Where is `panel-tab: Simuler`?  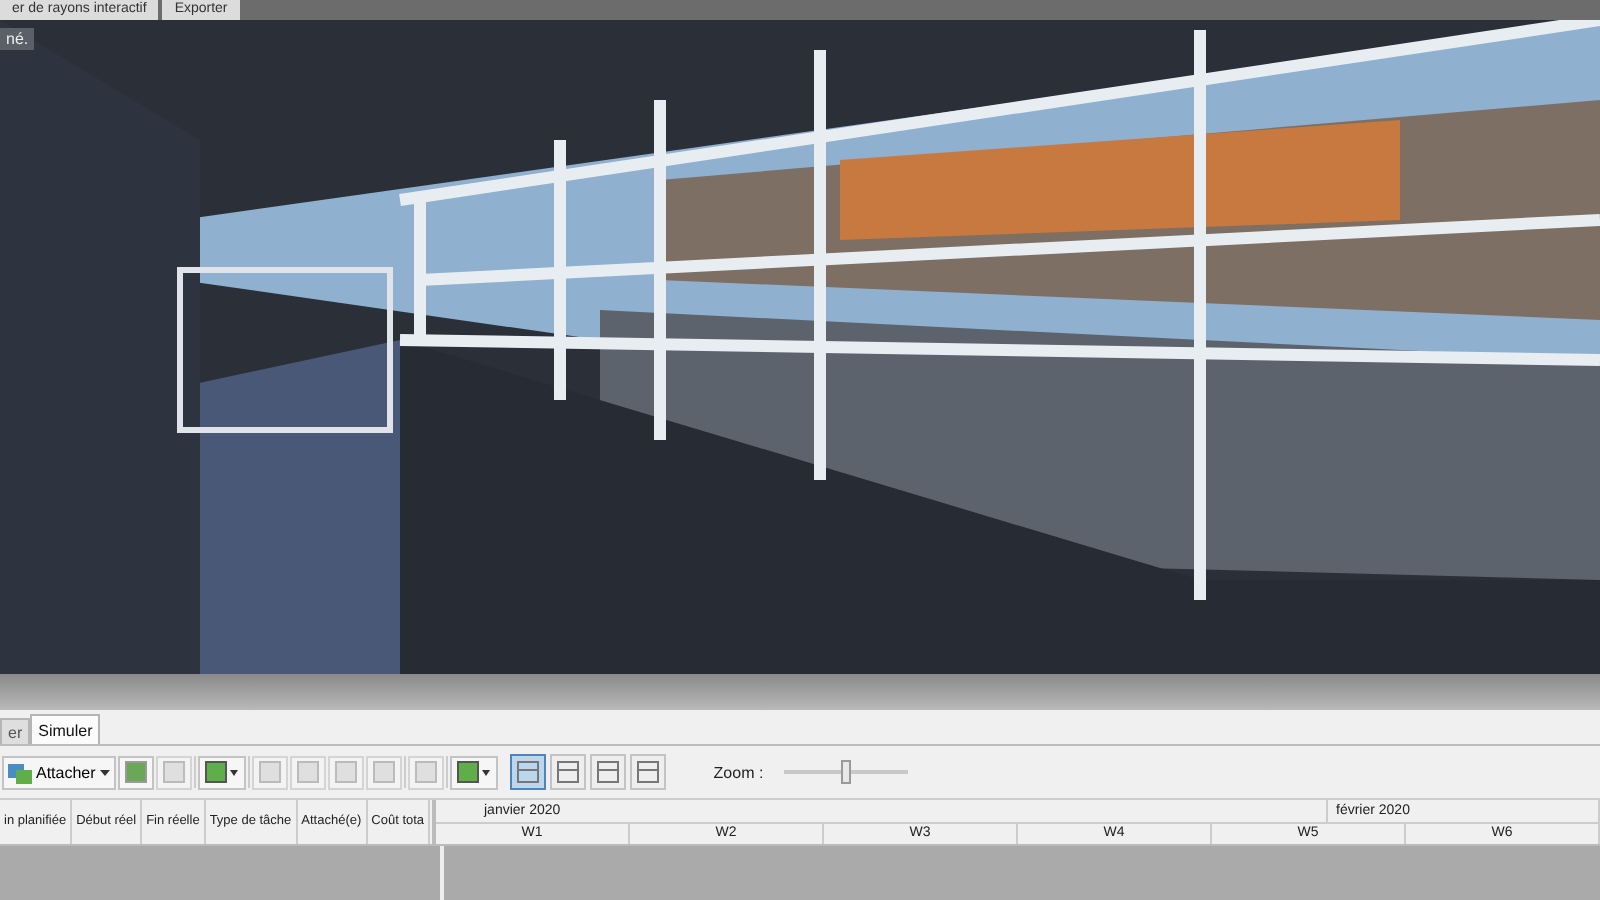
panel-tab: Simuler is located at coordinates (65, 729).